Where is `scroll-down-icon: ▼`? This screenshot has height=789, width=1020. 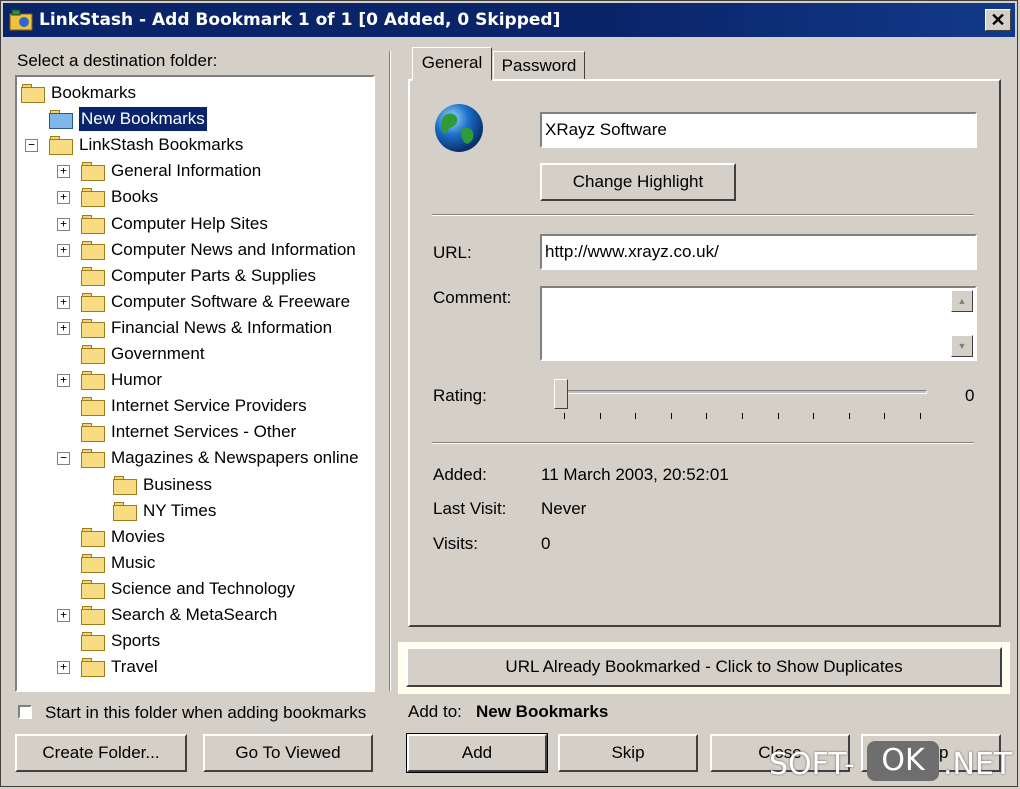
scroll-down-icon: ▼ is located at coordinates (962, 346).